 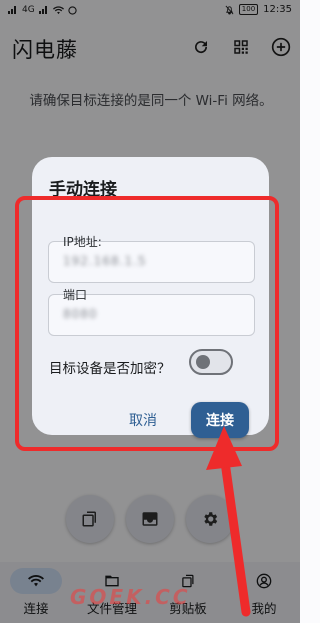 I want to click on watermark: GOEK.CC, so click(x=130, y=597).